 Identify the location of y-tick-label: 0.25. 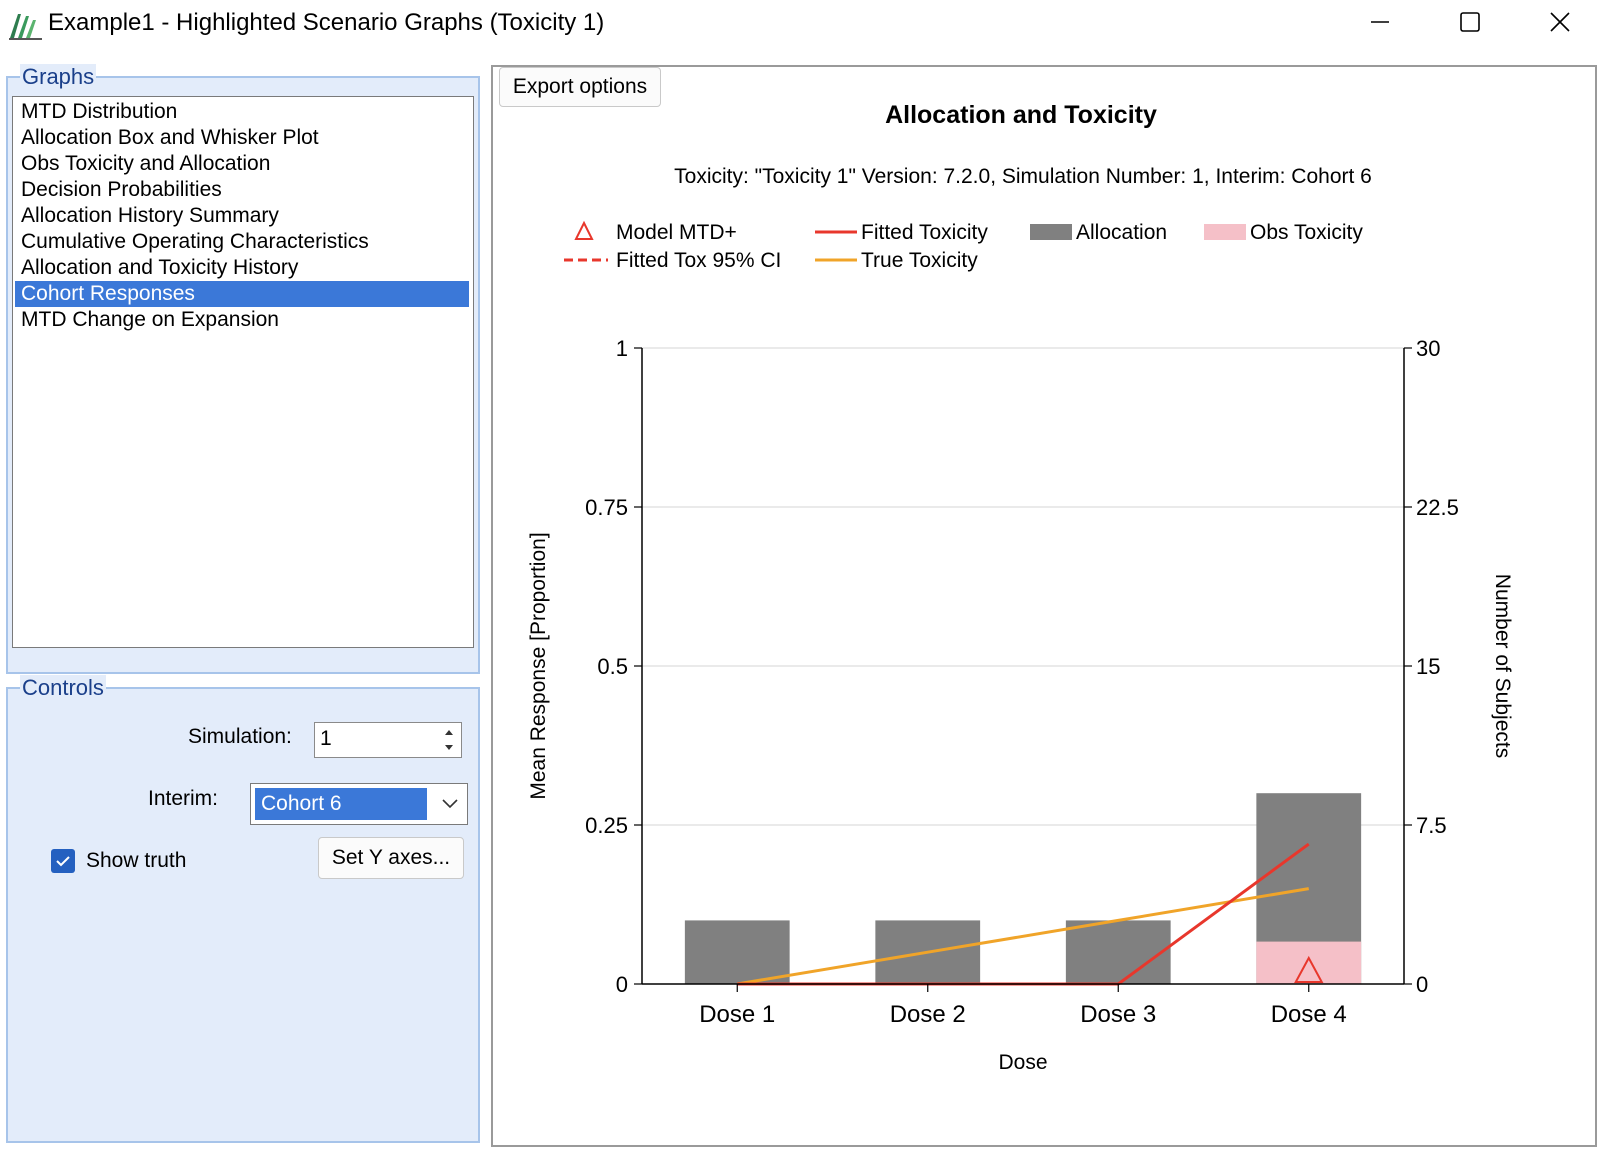
(606, 825).